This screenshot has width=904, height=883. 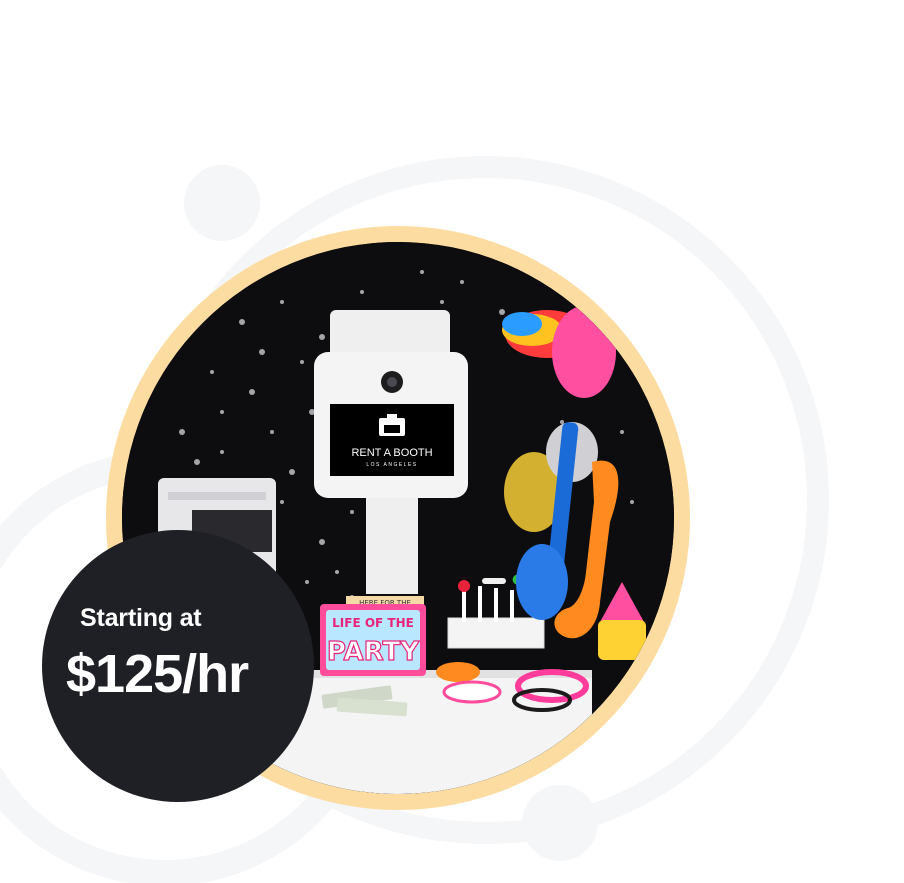 What do you see at coordinates (157, 674) in the screenshot?
I see `price-value: $125/hr` at bounding box center [157, 674].